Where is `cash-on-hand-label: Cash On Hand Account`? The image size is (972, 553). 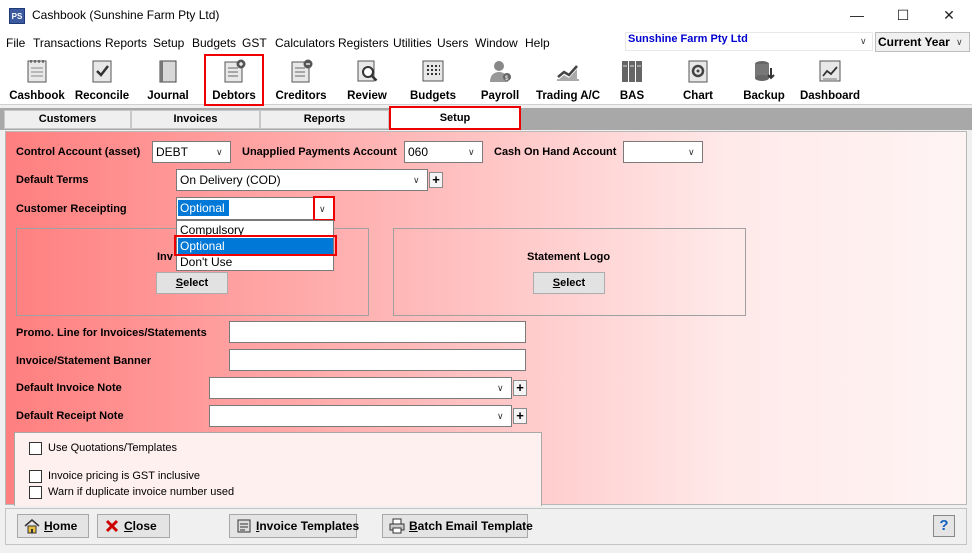 cash-on-hand-label: Cash On Hand Account is located at coordinates (555, 152).